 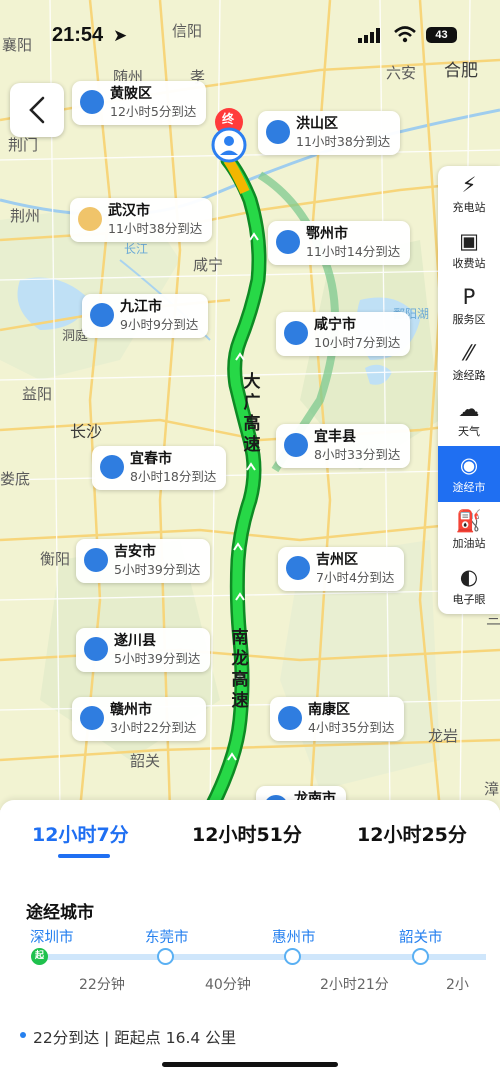 I want to click on via-city-shaoguan: 韶关市, so click(x=421, y=936).